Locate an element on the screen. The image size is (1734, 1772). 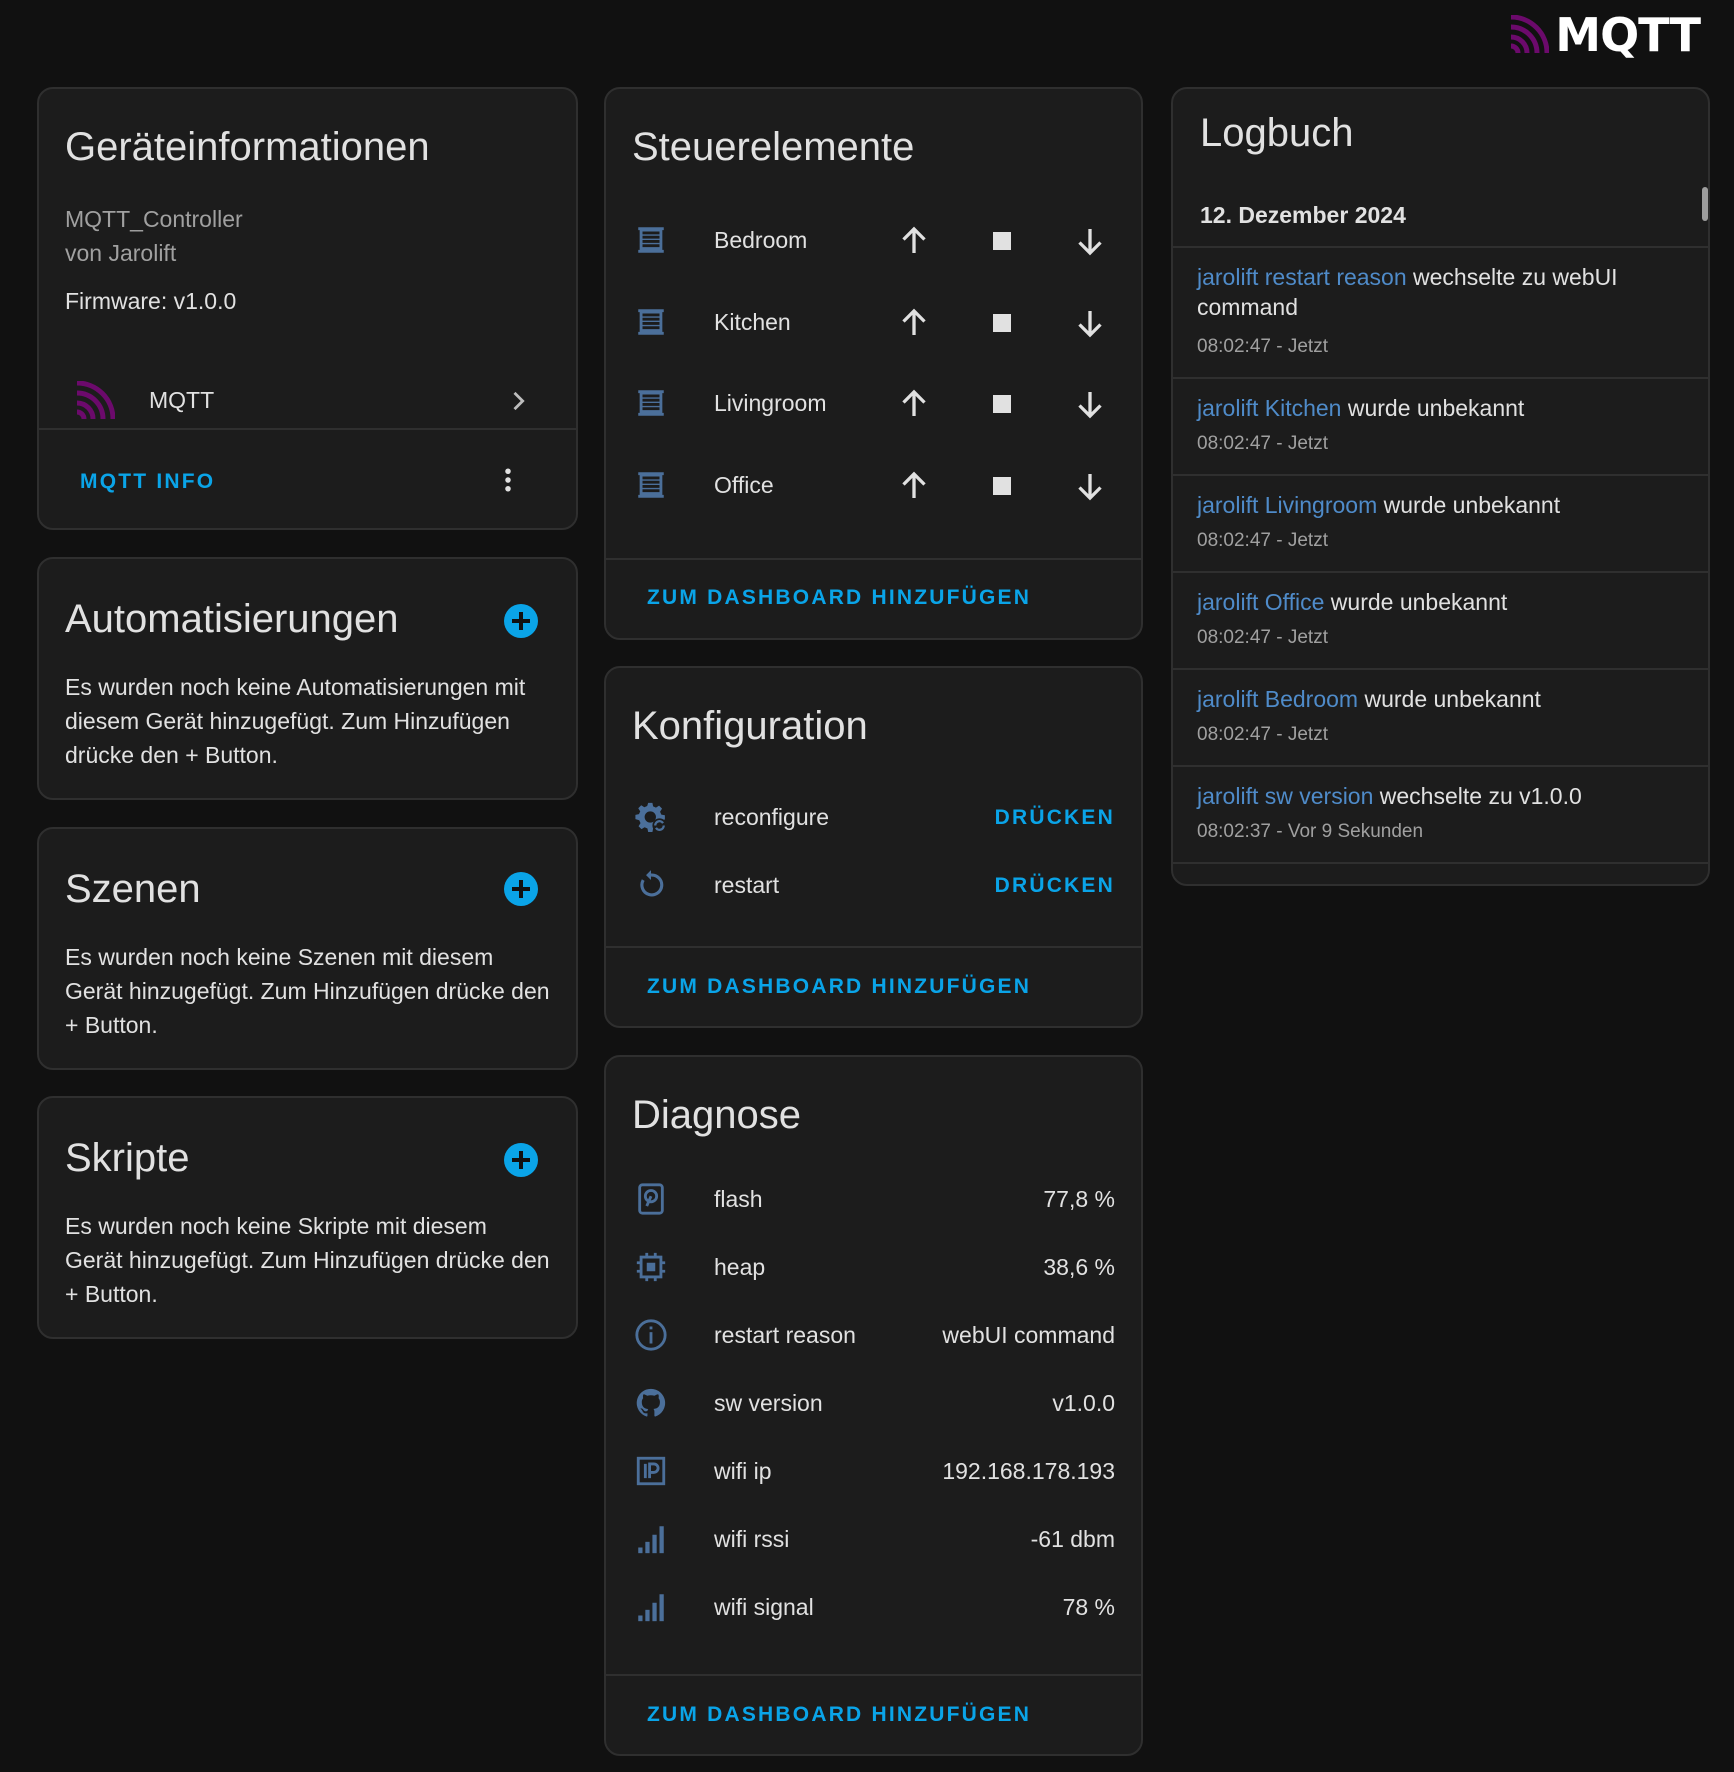
diagnostic-row: sw version v1.0.0 is located at coordinates (873, 1404).